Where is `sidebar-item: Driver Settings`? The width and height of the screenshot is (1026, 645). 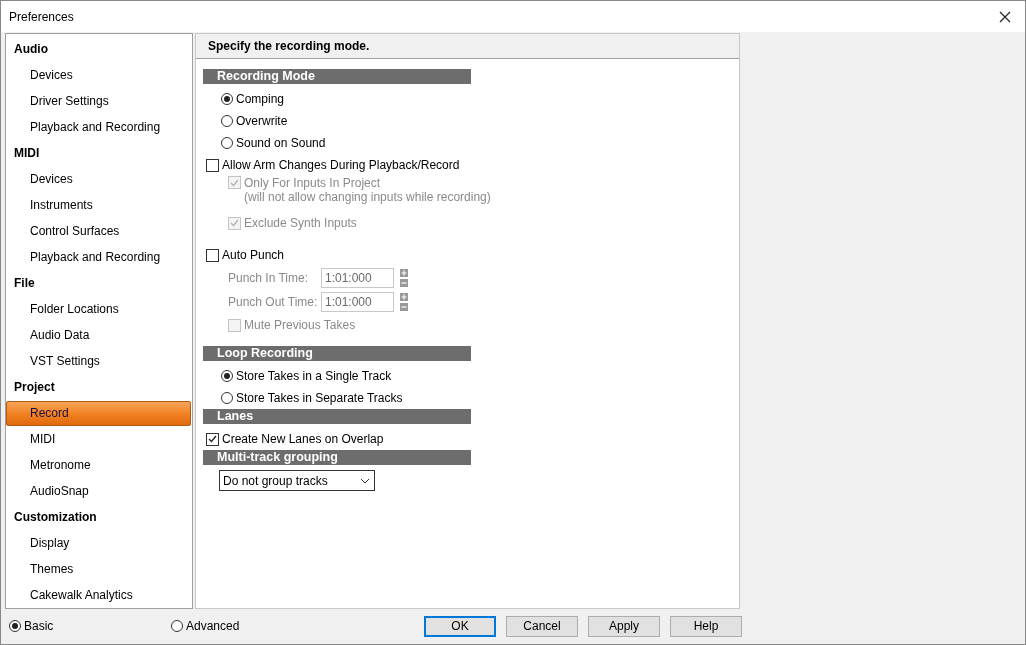
sidebar-item: Driver Settings is located at coordinates (98, 101).